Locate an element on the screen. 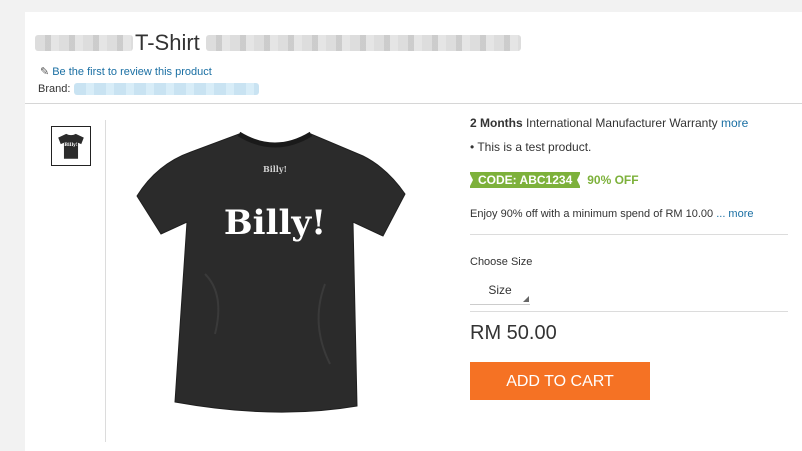 The height and width of the screenshot is (451, 802). product-title-text: T-Shirt is located at coordinates (167, 42).